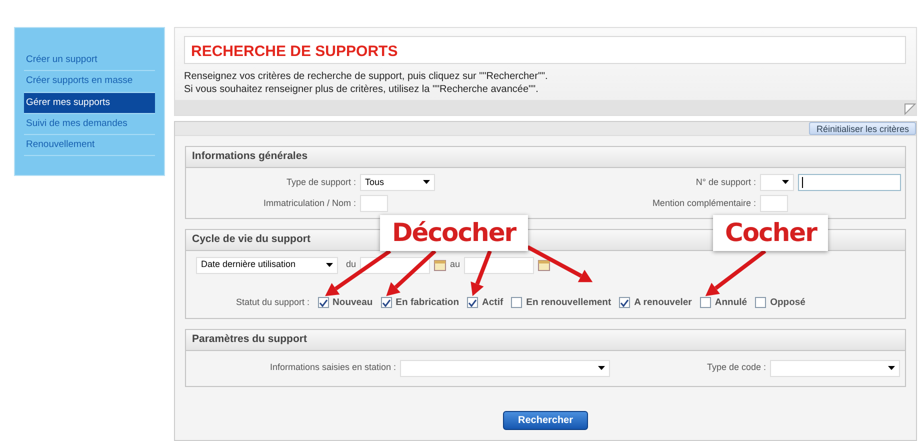 The height and width of the screenshot is (441, 924). I want to click on dropdown: Tous, so click(397, 182).